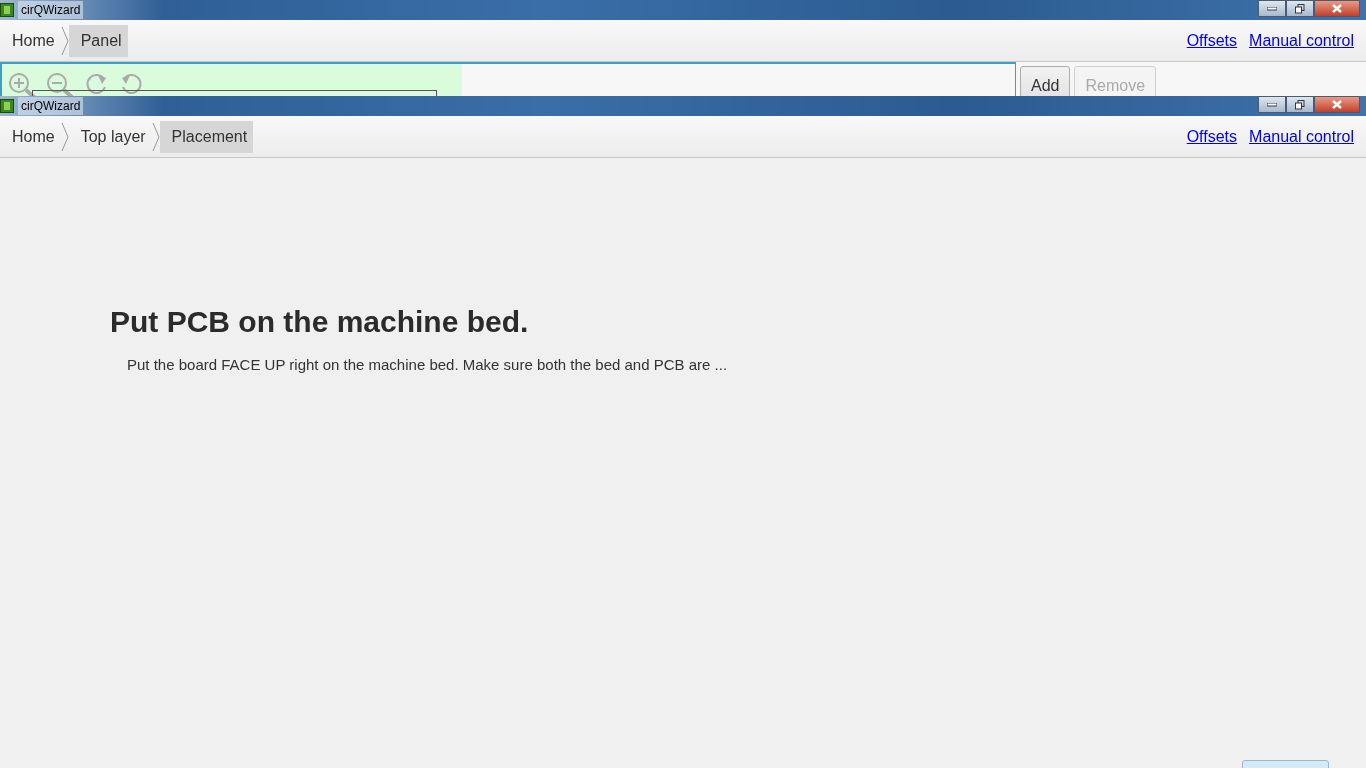 The height and width of the screenshot is (768, 1366). I want to click on heading: Put PCB on the machine bed., so click(320, 322).